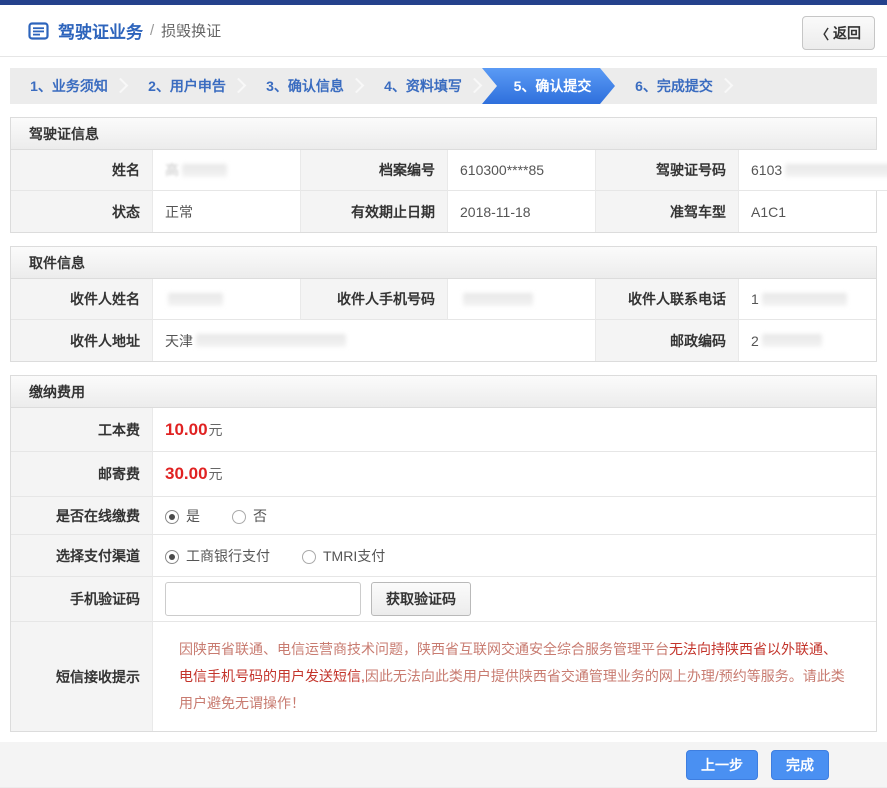 Image resolution: width=887 pixels, height=788 pixels. Describe the element at coordinates (343, 556) in the screenshot. I see `pay-channel-option-tmri: TMRI支付` at that location.